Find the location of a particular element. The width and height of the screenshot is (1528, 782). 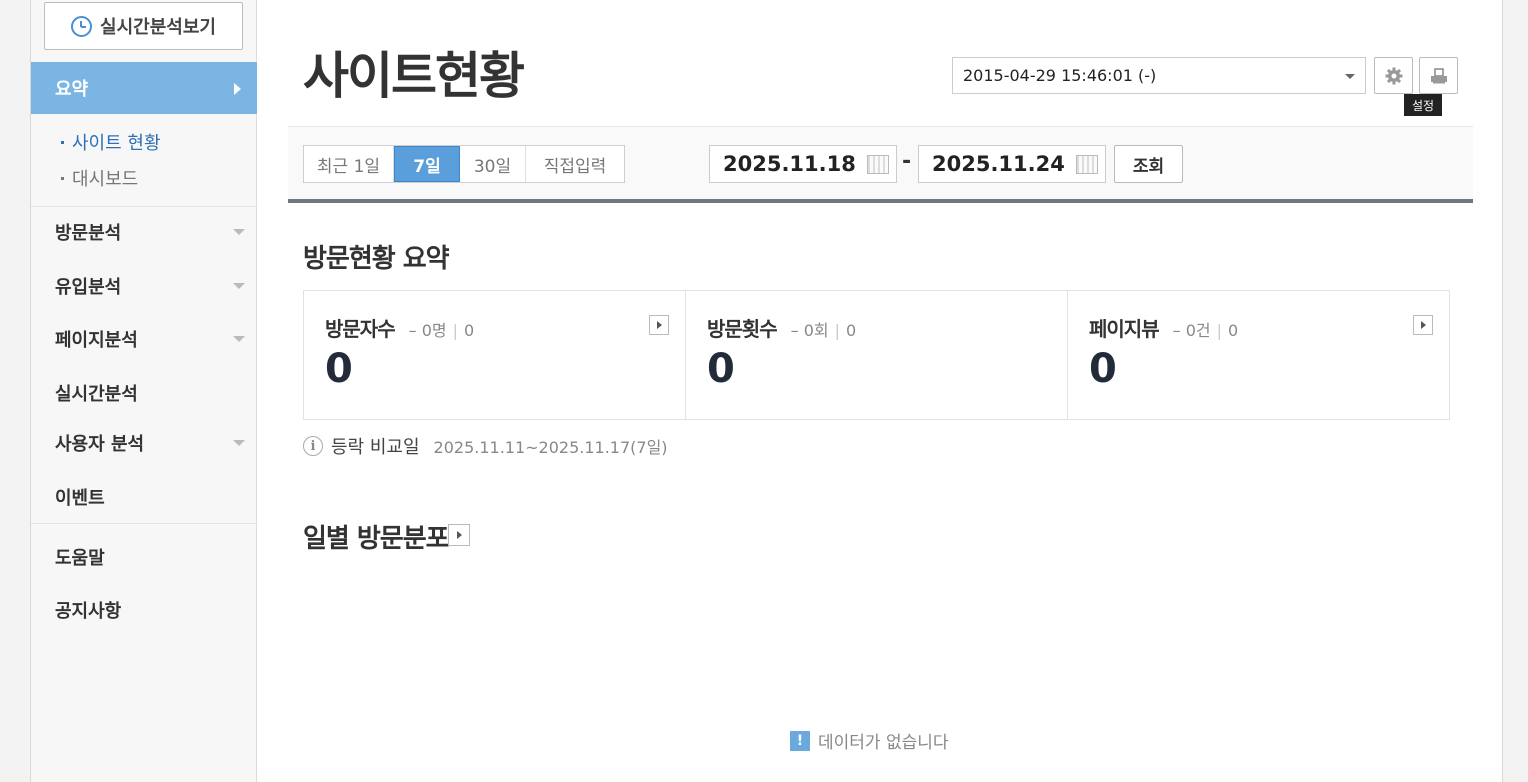

end-date-input: 2025.11.24 is located at coordinates (1012, 164).